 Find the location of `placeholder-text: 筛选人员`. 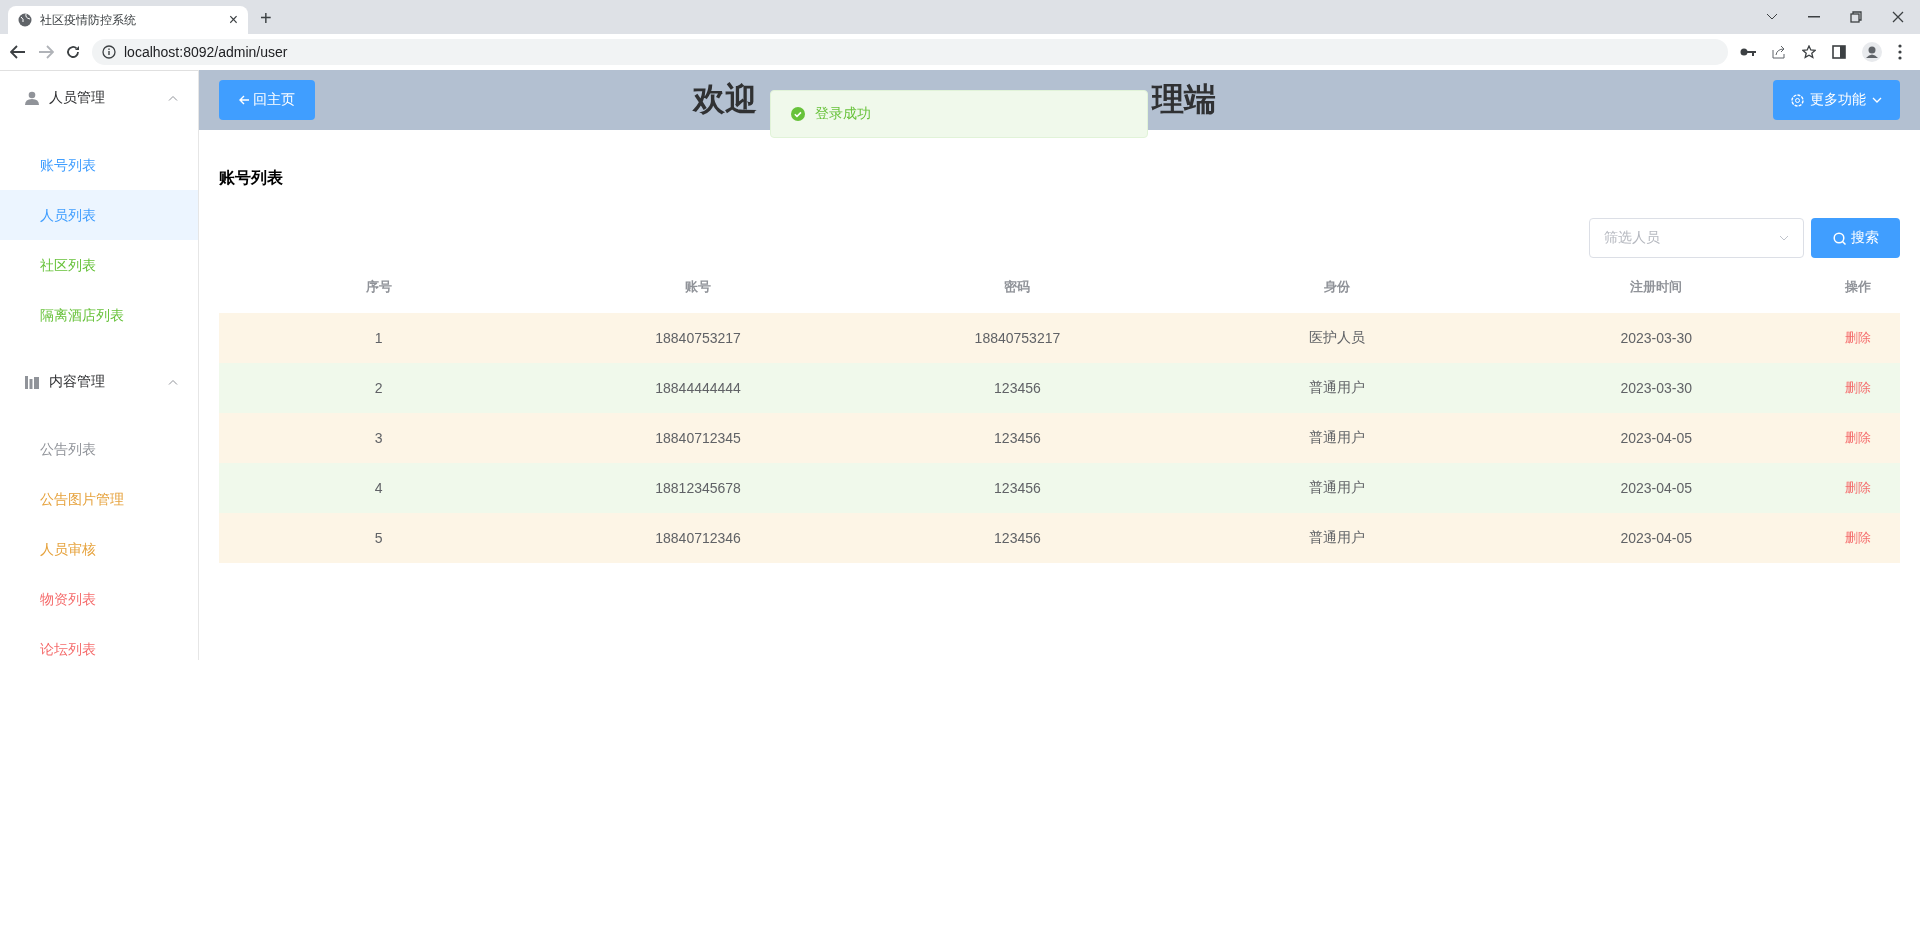

placeholder-text: 筛选人员 is located at coordinates (1632, 238).